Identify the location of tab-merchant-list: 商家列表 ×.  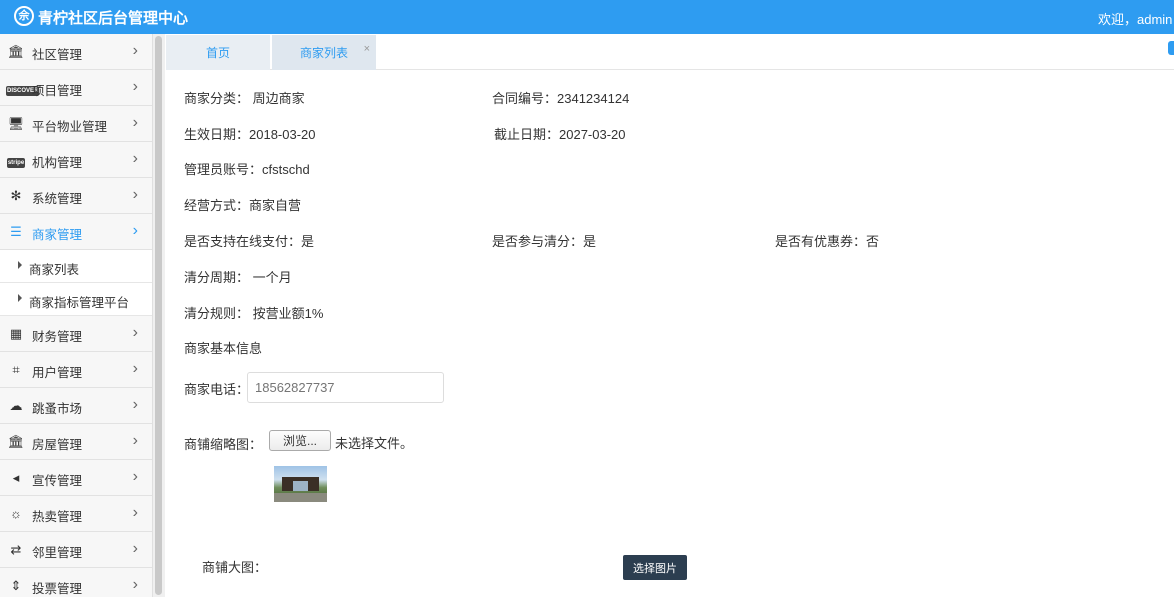
(324, 52).